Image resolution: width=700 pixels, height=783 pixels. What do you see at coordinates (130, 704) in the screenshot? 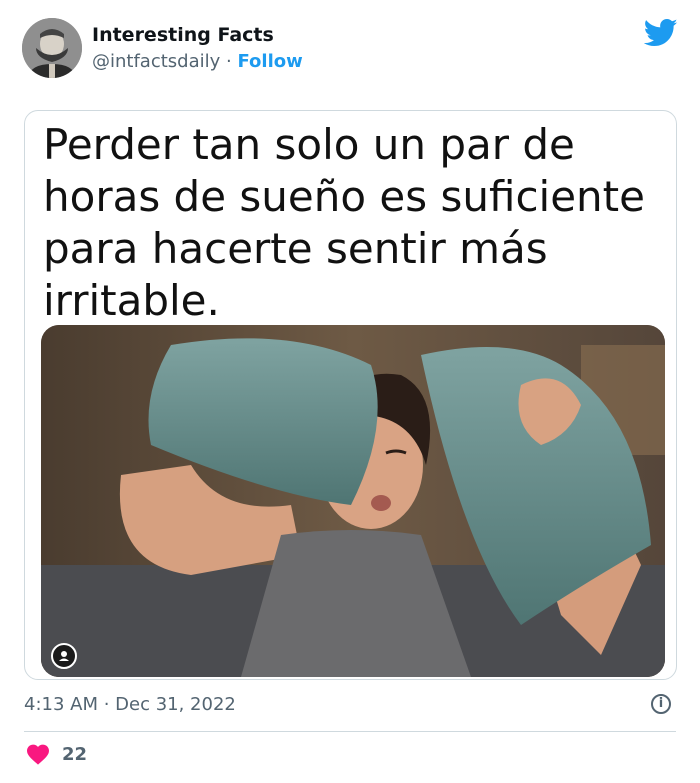
I see `tweet-timestamp: 4:13 AM · Dec 31, 2022` at bounding box center [130, 704].